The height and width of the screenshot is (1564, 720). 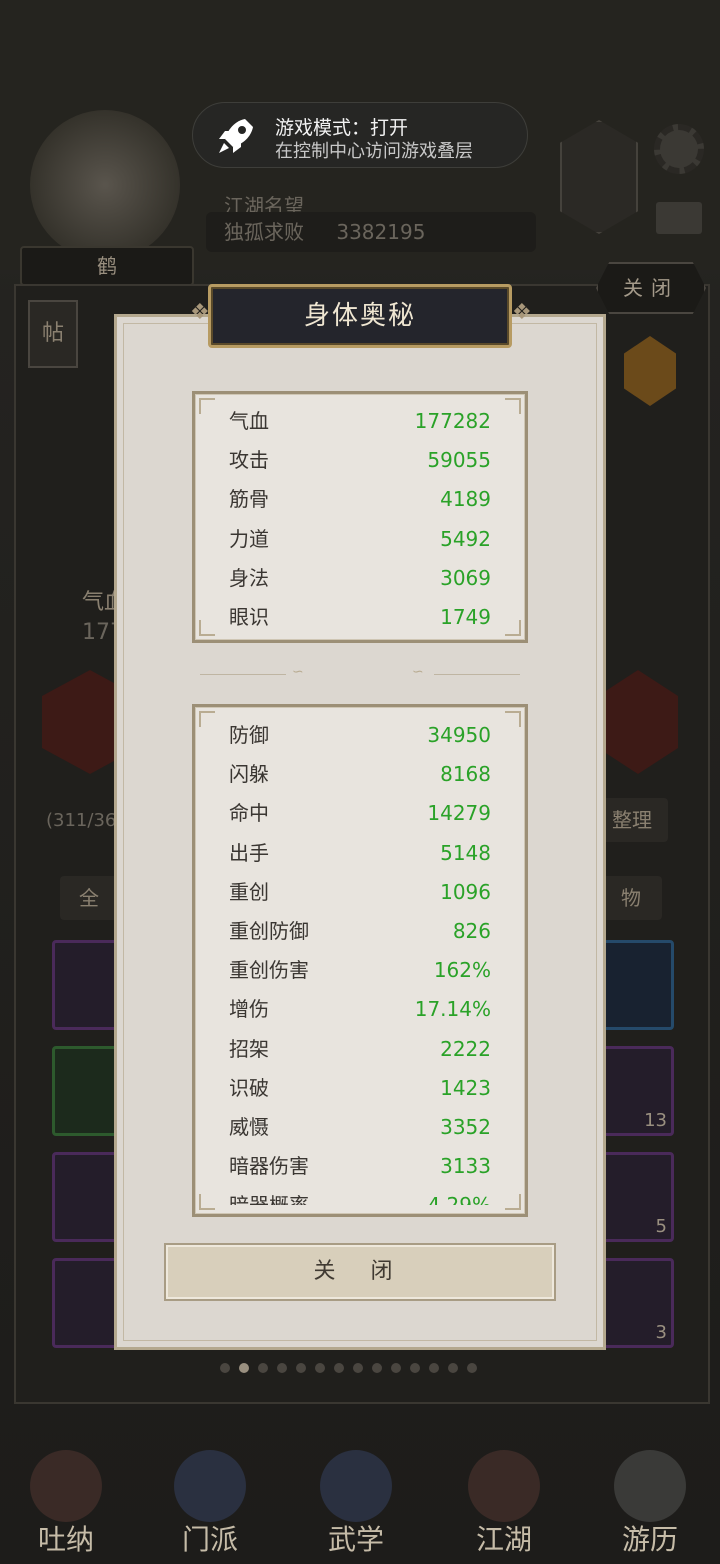 What do you see at coordinates (269, 1195) in the screenshot?
I see `stat-label: 暗器概率` at bounding box center [269, 1195].